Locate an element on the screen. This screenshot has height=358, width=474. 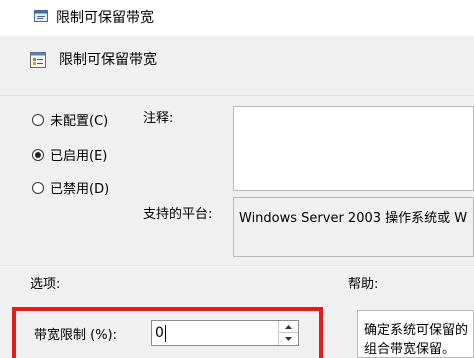
policy-icon is located at coordinates (41, 16).